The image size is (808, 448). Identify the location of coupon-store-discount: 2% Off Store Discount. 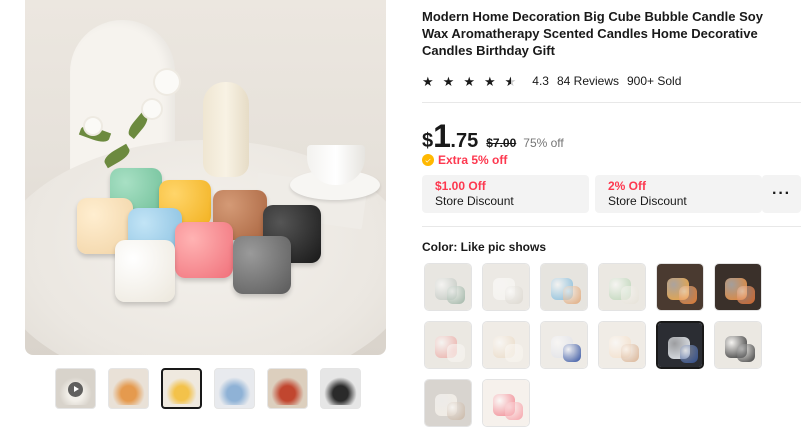
(678, 194).